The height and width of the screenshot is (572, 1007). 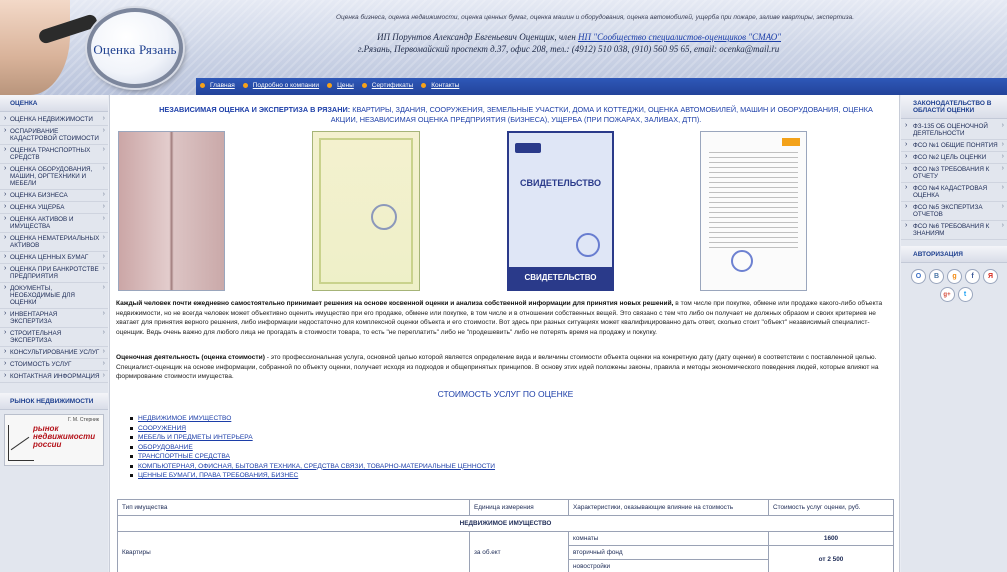 I want to click on sidebar-item: ОЦЕНКА ЦЕННЫХ БУМАГ, so click(x=54, y=258).